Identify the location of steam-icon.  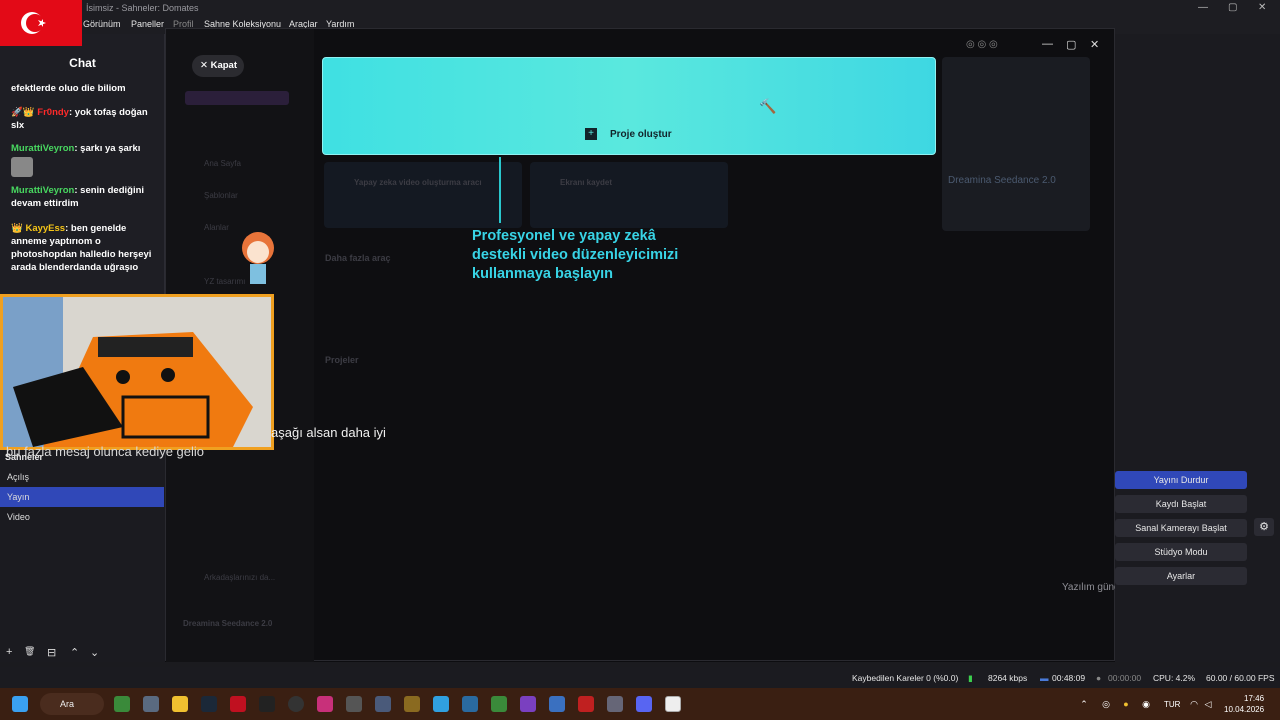
(209, 704).